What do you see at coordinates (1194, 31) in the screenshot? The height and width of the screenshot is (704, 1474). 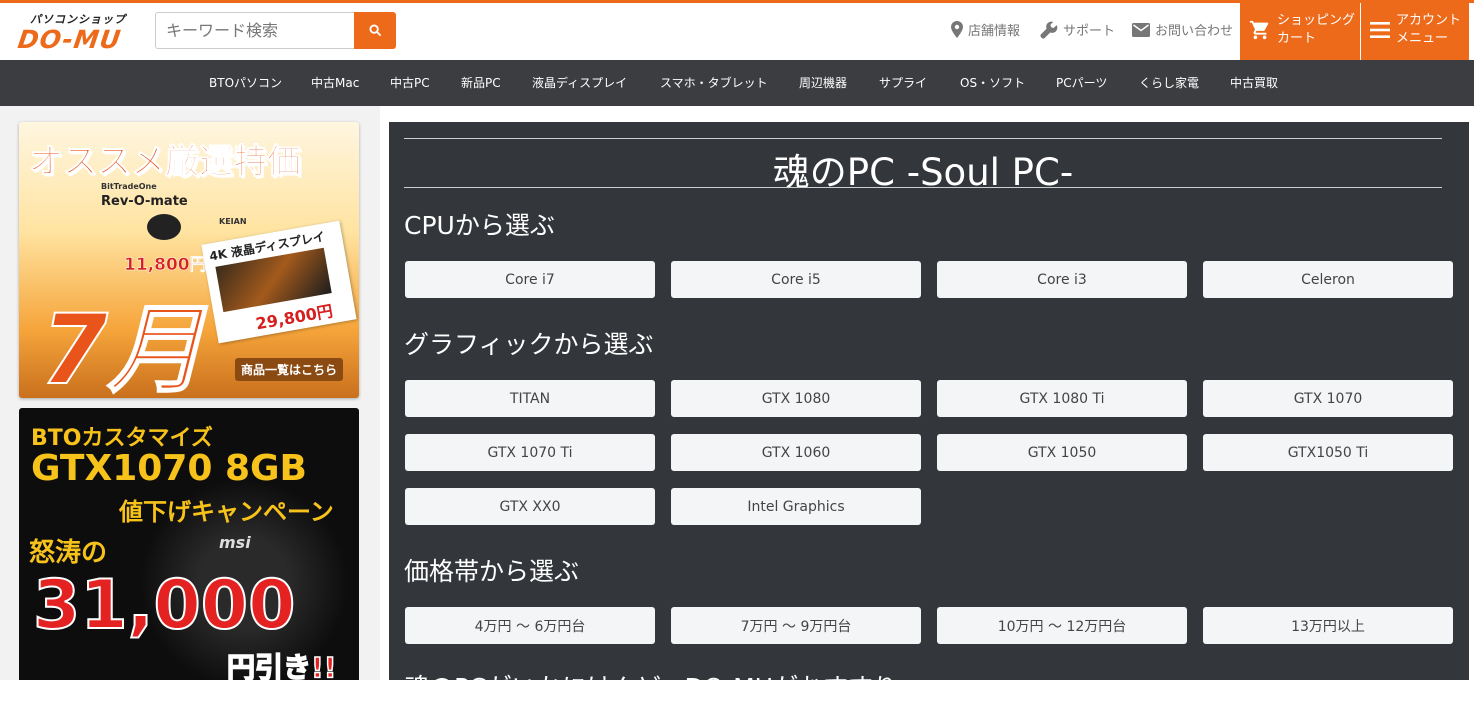 I see `contact-label: お問い合わせ` at bounding box center [1194, 31].